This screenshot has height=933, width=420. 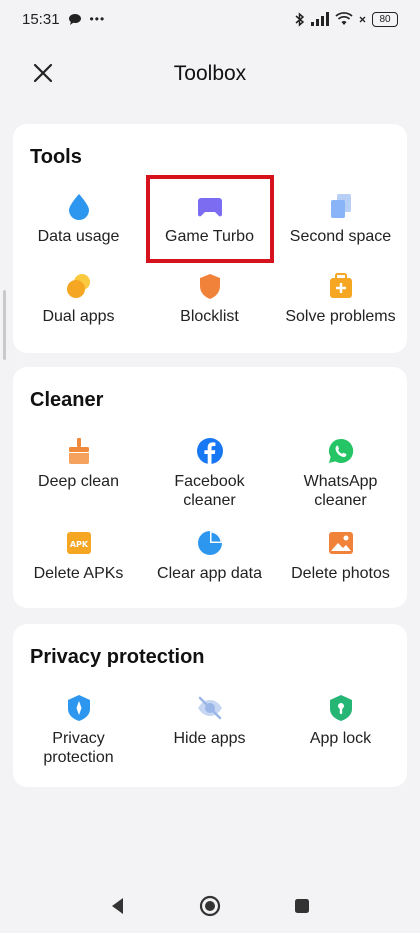 What do you see at coordinates (340, 236) in the screenshot?
I see `tile-label: Second space` at bounding box center [340, 236].